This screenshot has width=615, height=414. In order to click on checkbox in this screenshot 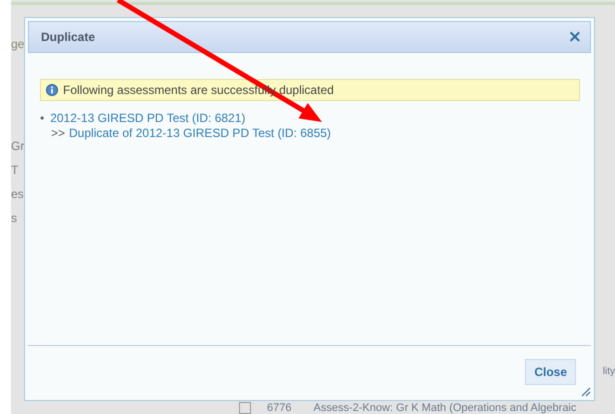, I will do `click(245, 408)`.